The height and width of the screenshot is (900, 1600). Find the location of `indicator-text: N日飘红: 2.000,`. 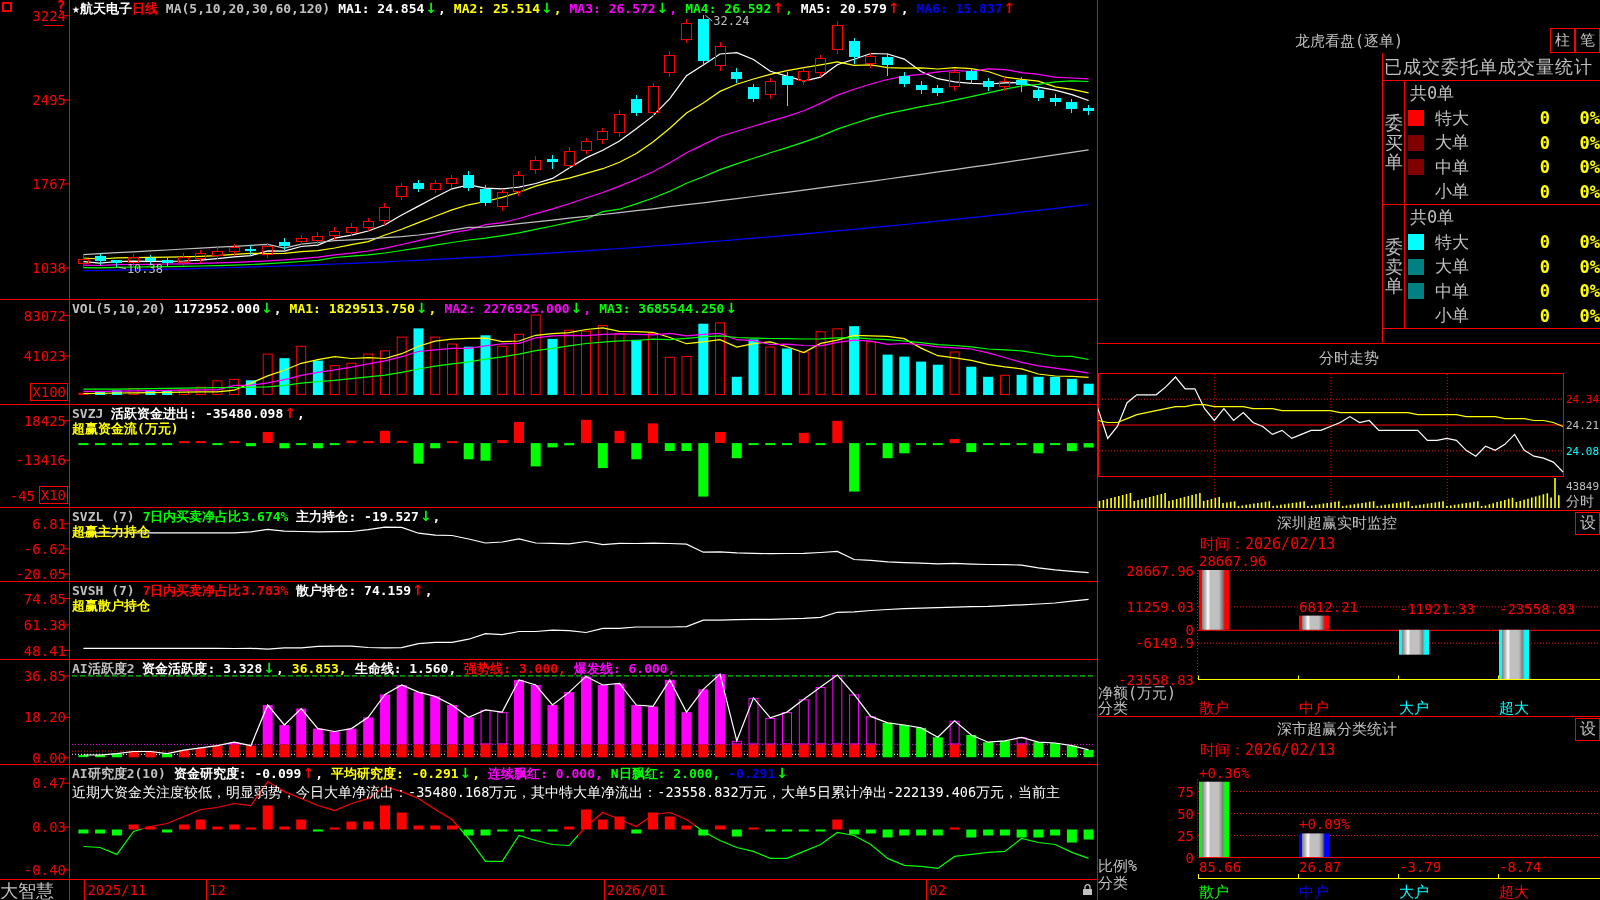

indicator-text: N日飘红: 2.000, is located at coordinates (665, 773).